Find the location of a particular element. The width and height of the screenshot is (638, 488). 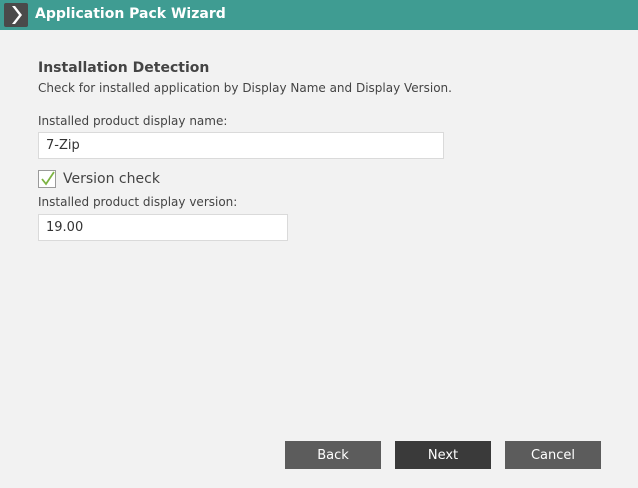

section-heading: Installation Detection is located at coordinates (124, 68).